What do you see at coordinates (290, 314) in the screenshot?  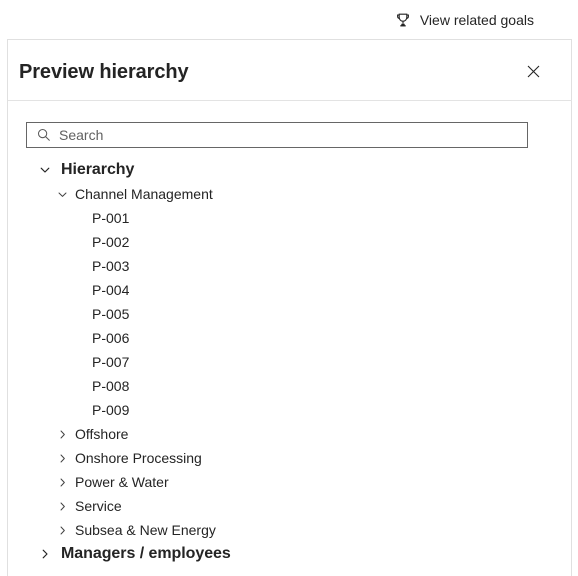 I see `tree-node-p-005: P-005` at bounding box center [290, 314].